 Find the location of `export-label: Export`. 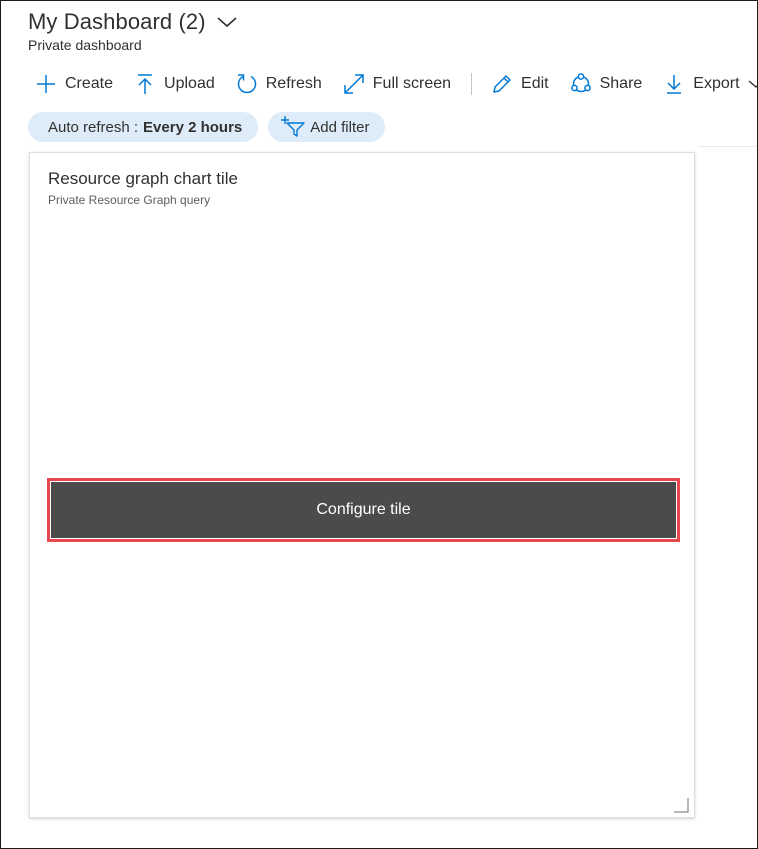

export-label: Export is located at coordinates (716, 83).